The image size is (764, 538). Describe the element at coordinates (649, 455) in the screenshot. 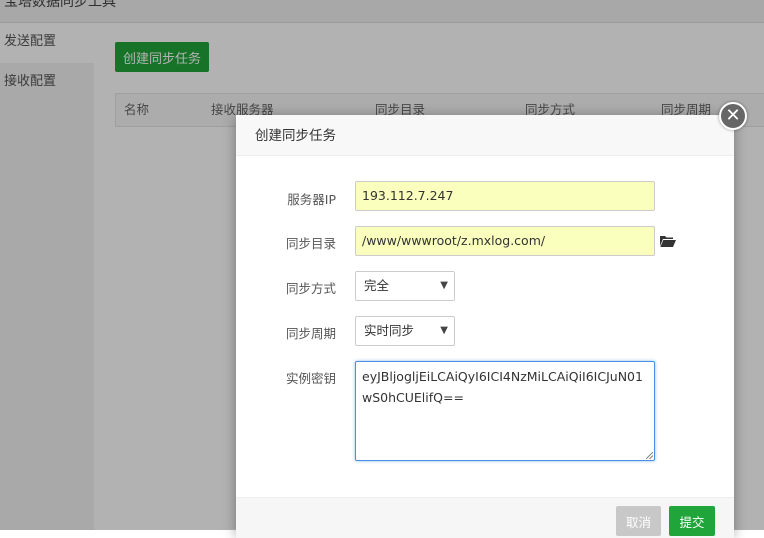

I see `resize-handle` at that location.